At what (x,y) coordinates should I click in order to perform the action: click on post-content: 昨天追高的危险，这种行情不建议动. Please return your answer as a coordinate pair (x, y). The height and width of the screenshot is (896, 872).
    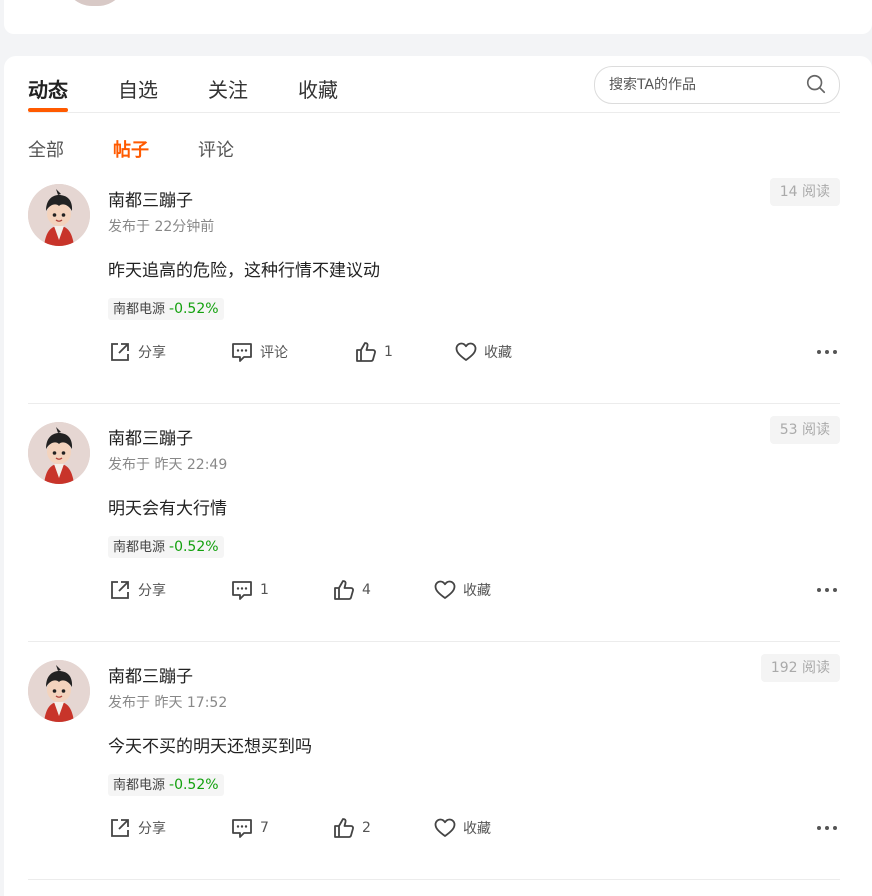
    Looking at the image, I should click on (244, 268).